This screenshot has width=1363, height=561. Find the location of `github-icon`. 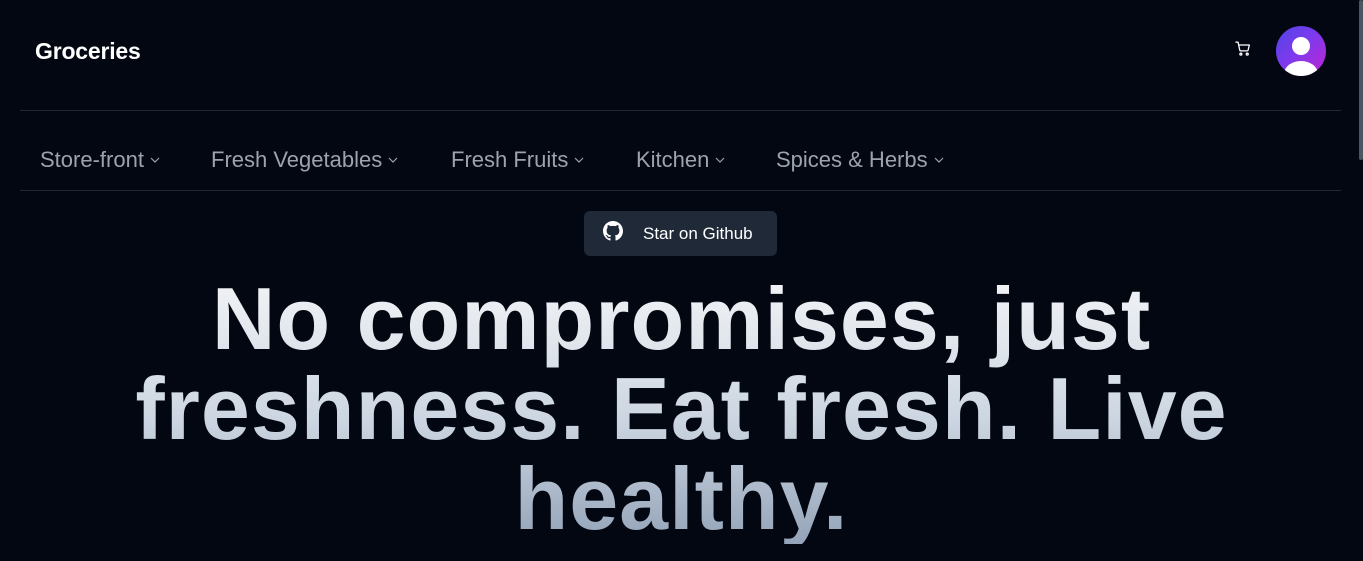

github-icon is located at coordinates (613, 233).